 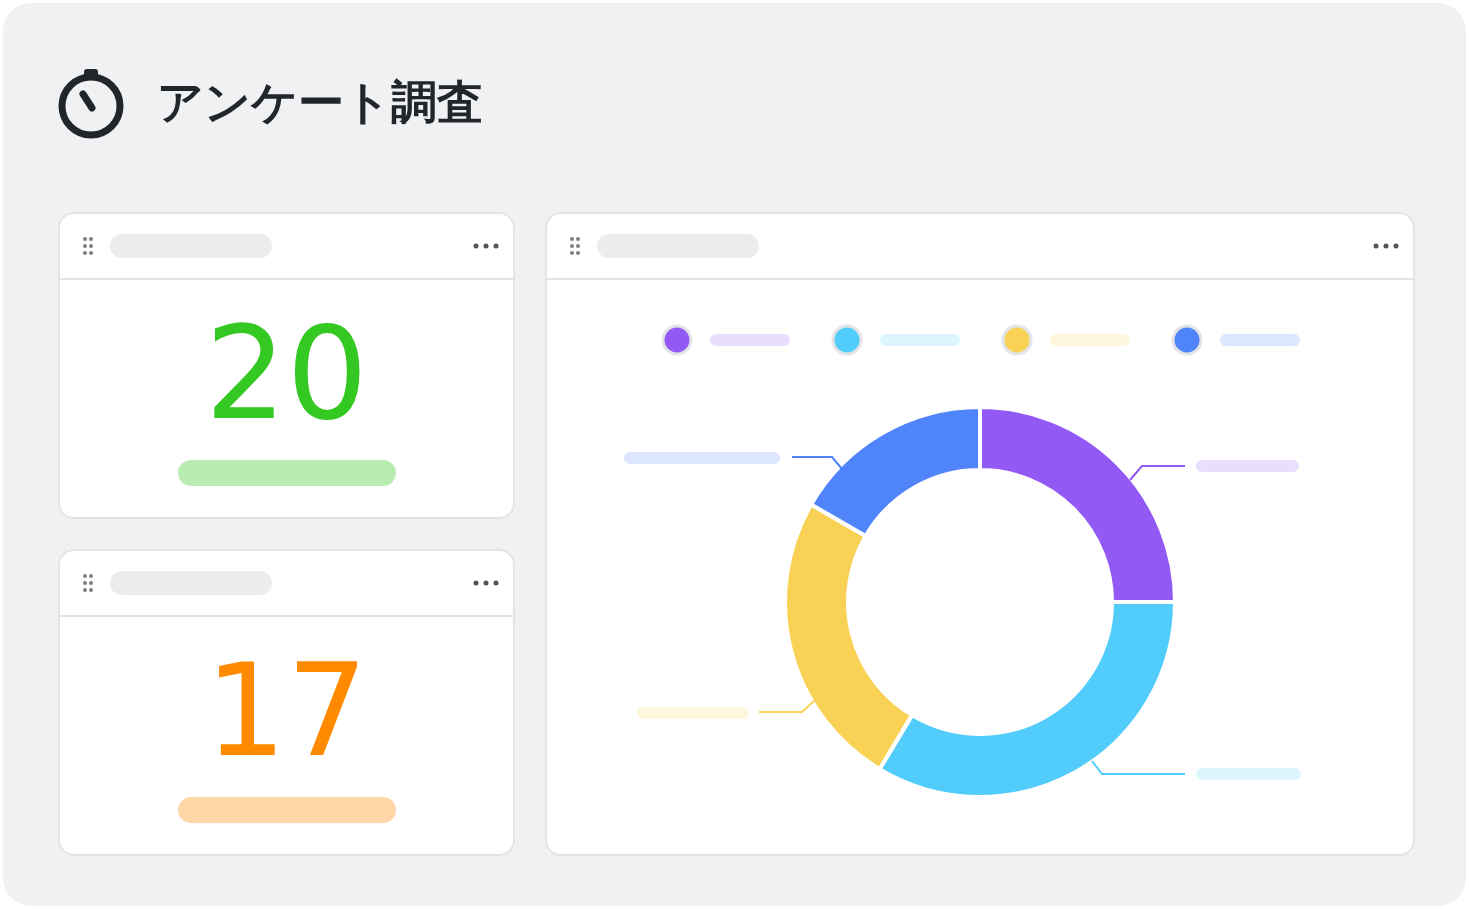 I want to click on page-title: アンケート調査, so click(x=320, y=102).